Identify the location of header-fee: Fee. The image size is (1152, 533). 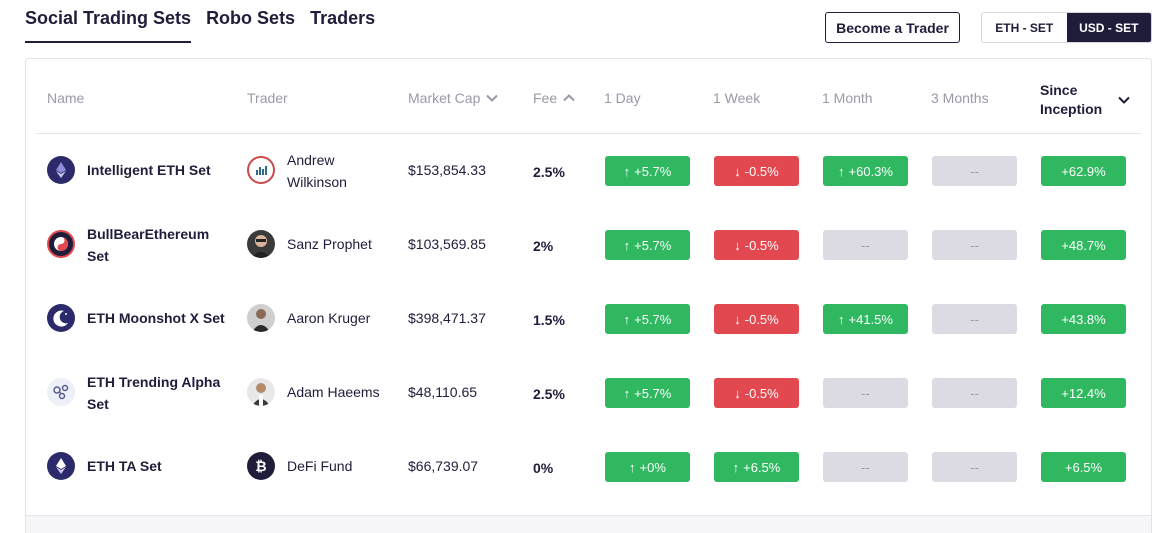
(554, 98).